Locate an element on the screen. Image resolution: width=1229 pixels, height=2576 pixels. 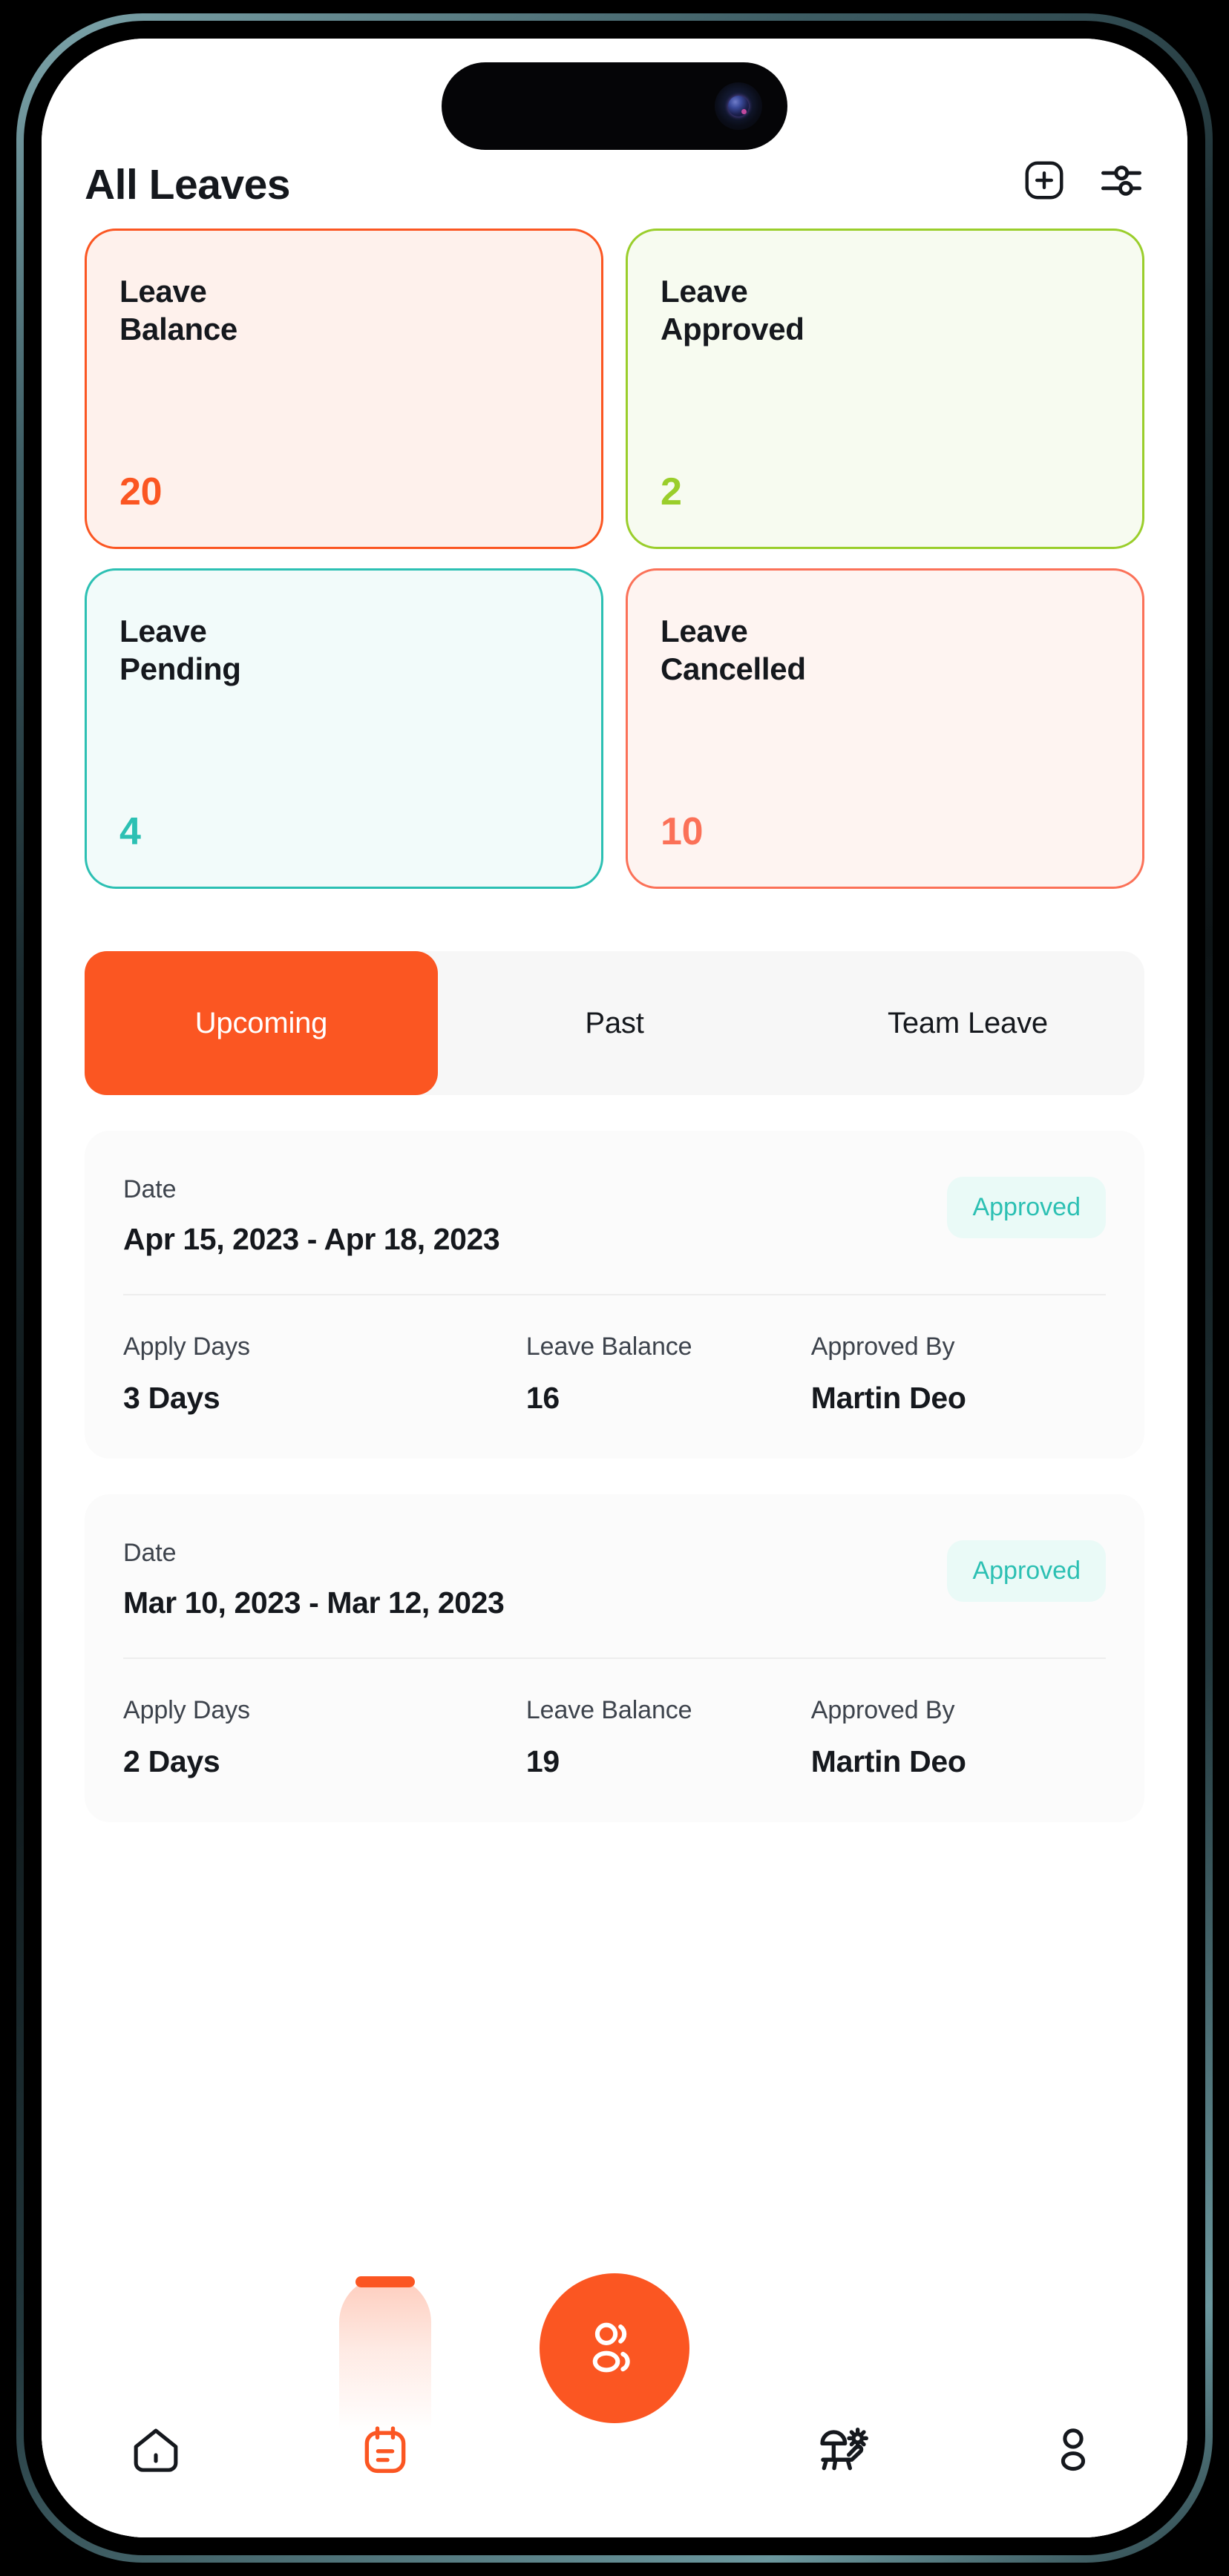
leave-balance-field: Leave Balance 19 is located at coordinates (668, 1737).